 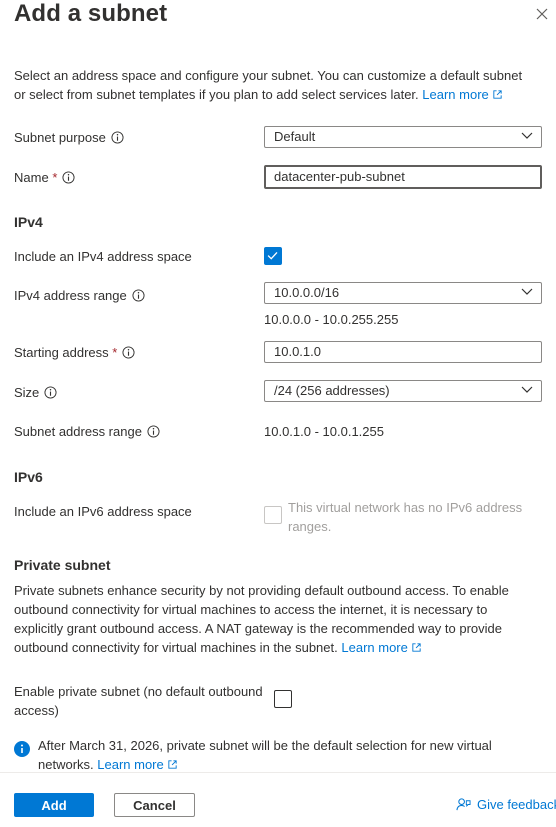 I want to click on ipv4-range-dropdown: 10.0.0.0/16, so click(x=403, y=293).